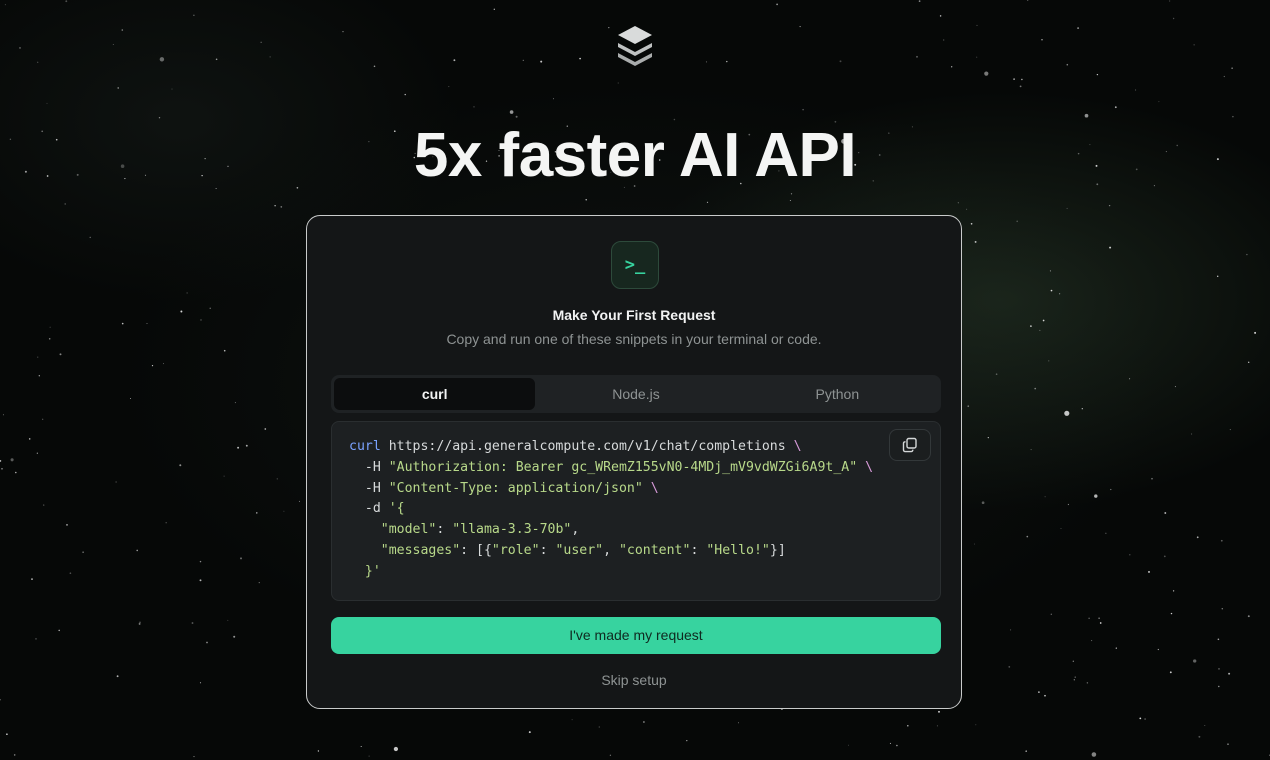 This screenshot has width=1270, height=760. What do you see at coordinates (579, 550) in the screenshot?
I see `code-token: "user"` at bounding box center [579, 550].